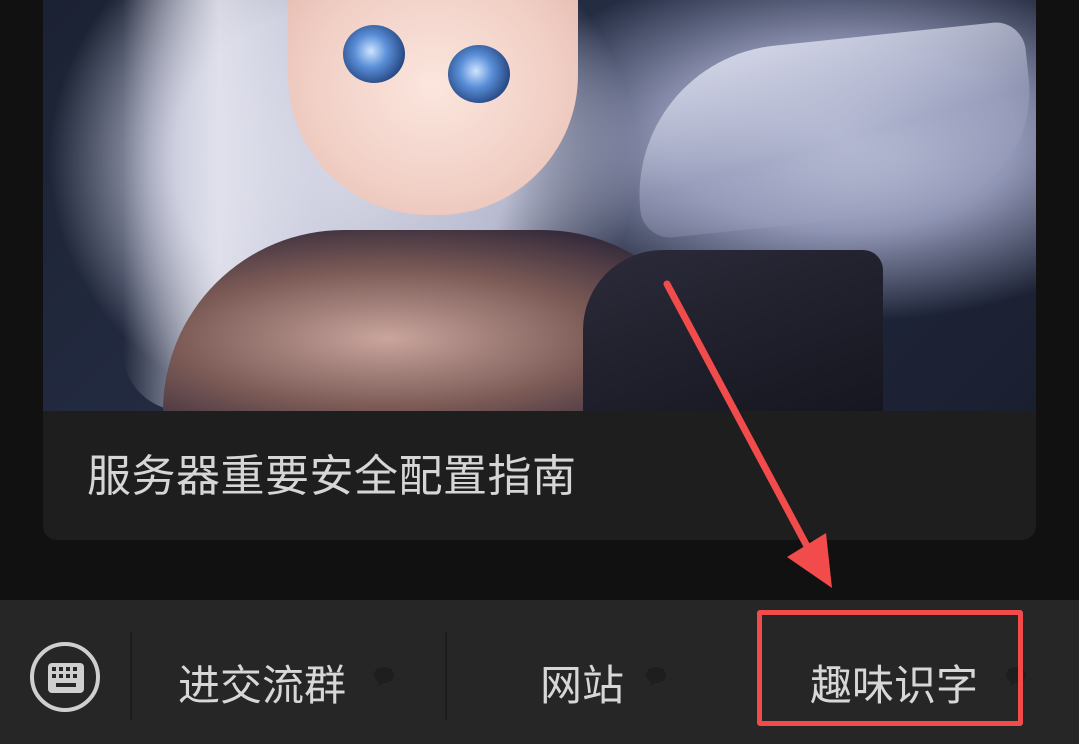 The height and width of the screenshot is (744, 1079). I want to click on annotation-arrow, so click(747, 434).